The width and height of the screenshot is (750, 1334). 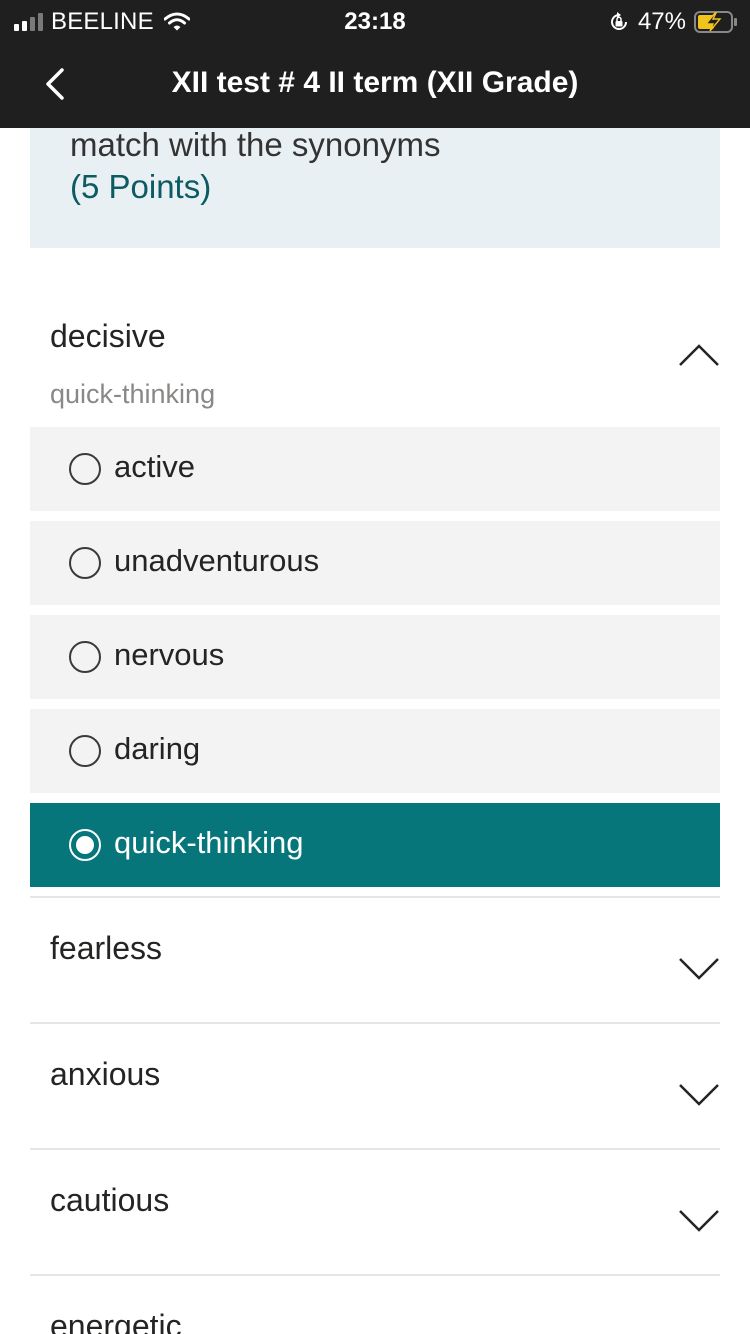 I want to click on battery-charging-icon, so click(x=715, y=22).